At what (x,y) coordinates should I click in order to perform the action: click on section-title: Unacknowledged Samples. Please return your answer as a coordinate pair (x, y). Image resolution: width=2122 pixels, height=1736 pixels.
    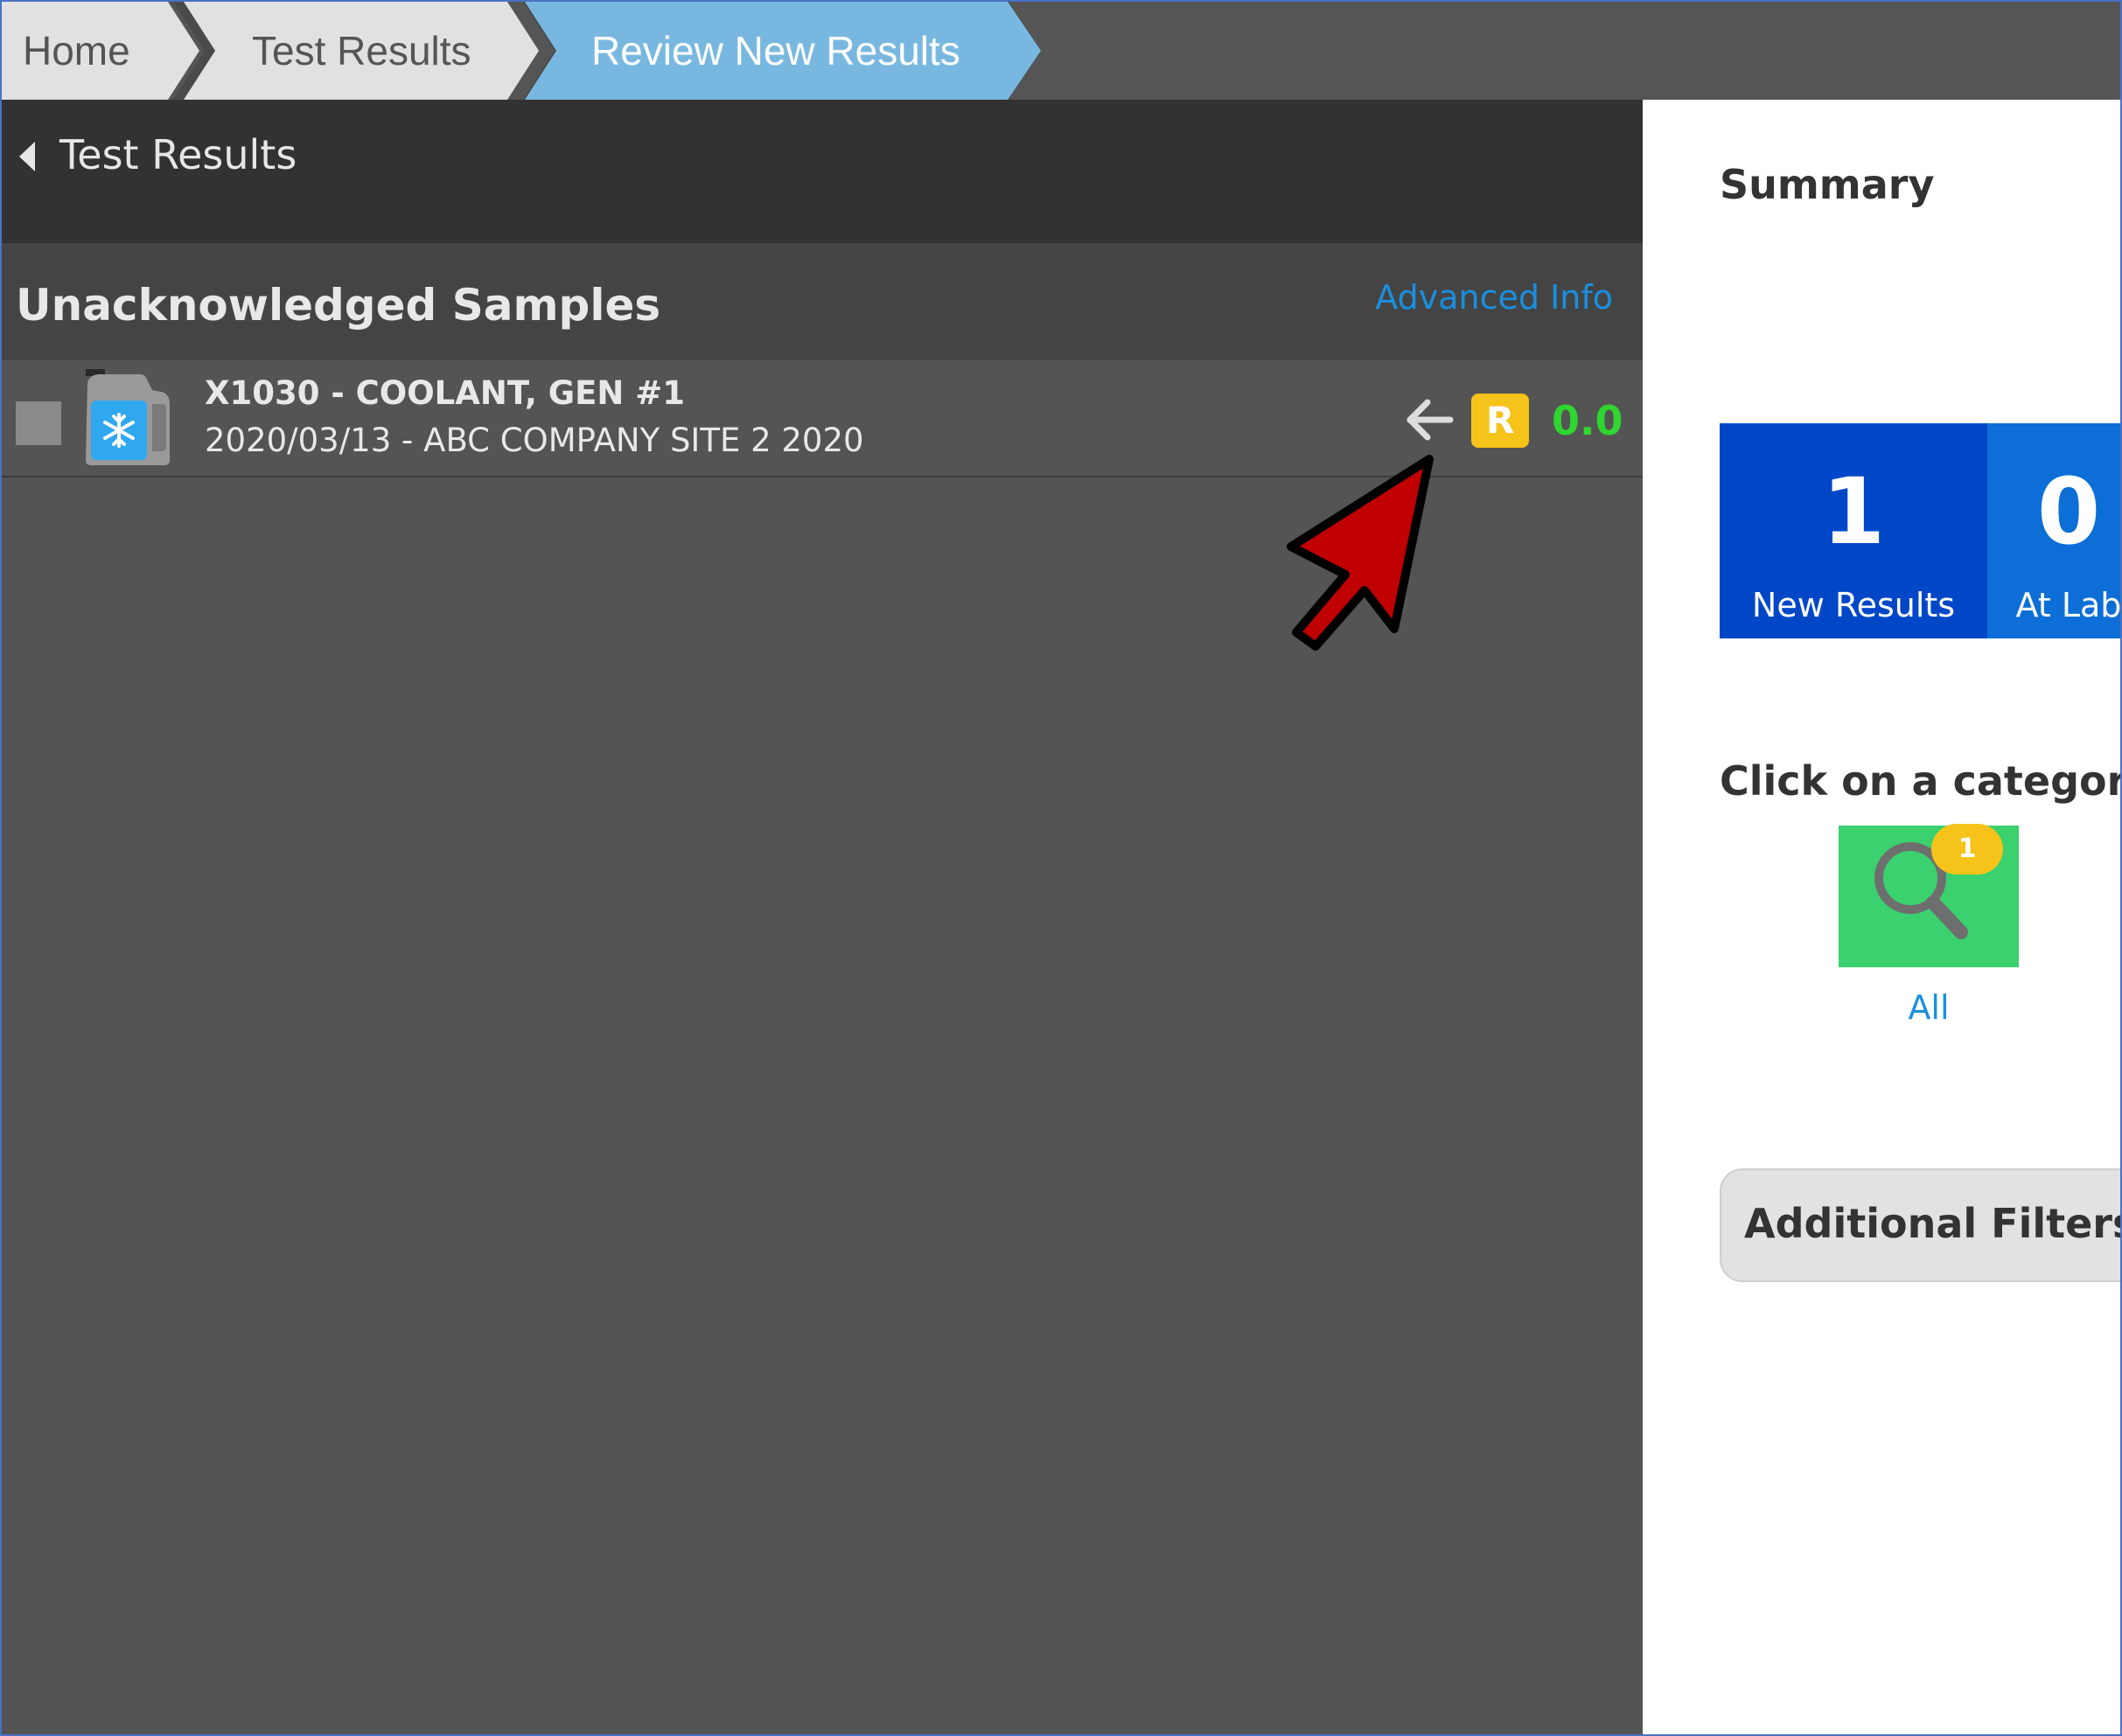
    Looking at the image, I should click on (338, 305).